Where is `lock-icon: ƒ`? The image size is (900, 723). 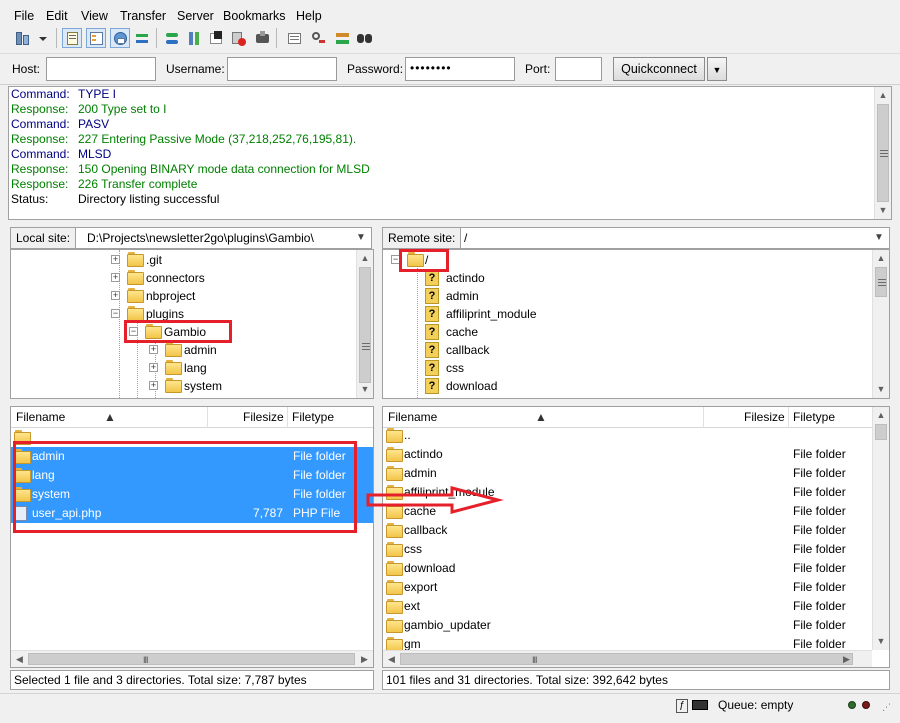 lock-icon: ƒ is located at coordinates (682, 706).